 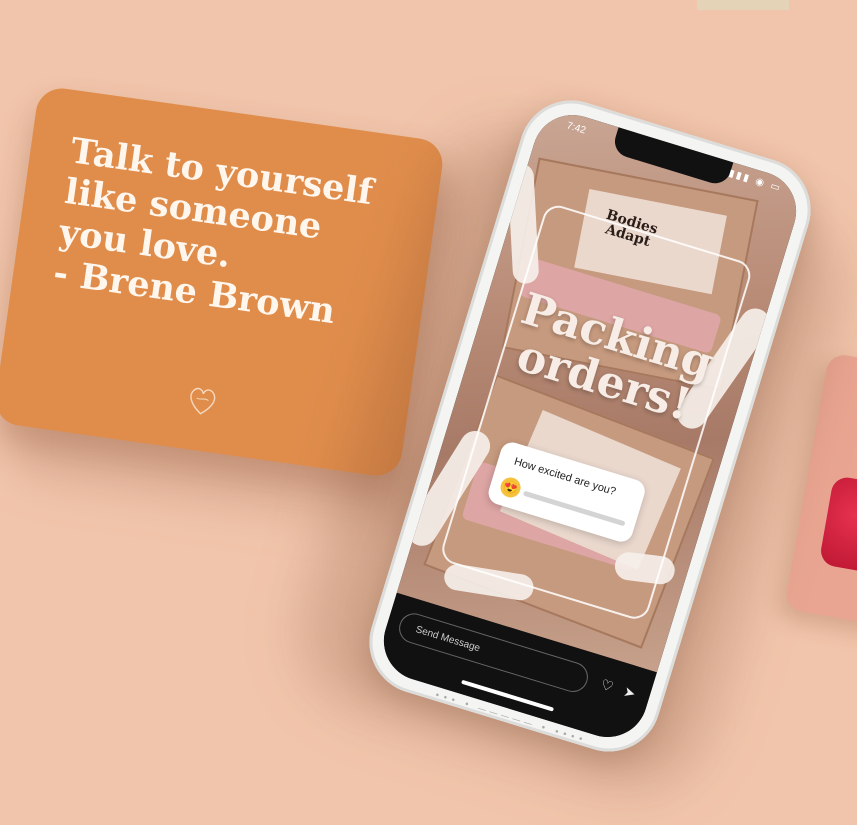 What do you see at coordinates (511, 487) in the screenshot?
I see `emoji-heart-eyes-icon: 😍` at bounding box center [511, 487].